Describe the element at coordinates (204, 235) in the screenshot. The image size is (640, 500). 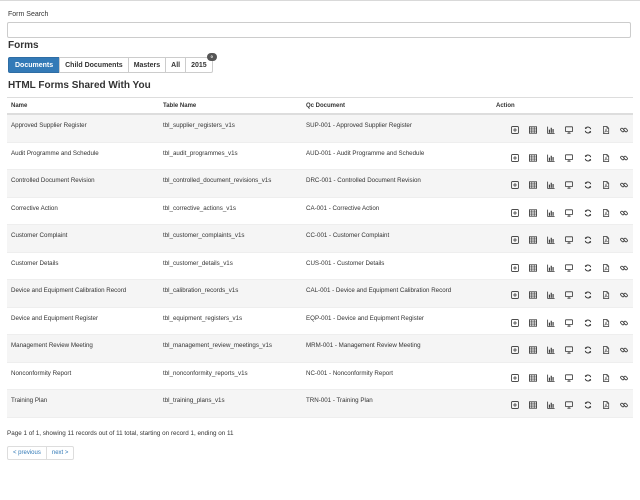
I see `cell-table-name: tbl_customer_complaints_v1s` at that location.